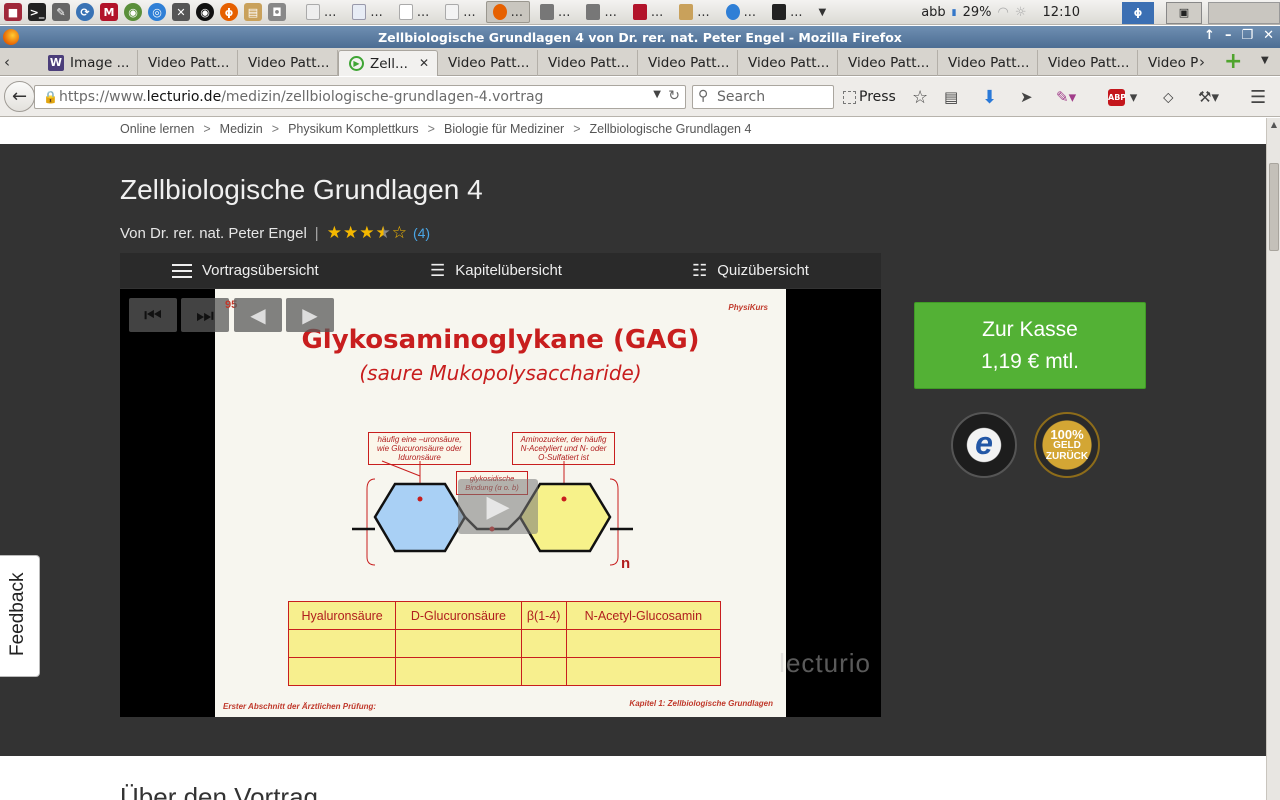 Image resolution: width=1280 pixels, height=800 pixels. What do you see at coordinates (1066, 97) in the screenshot?
I see `paint-brush-icon: ✎▾` at bounding box center [1066, 97].